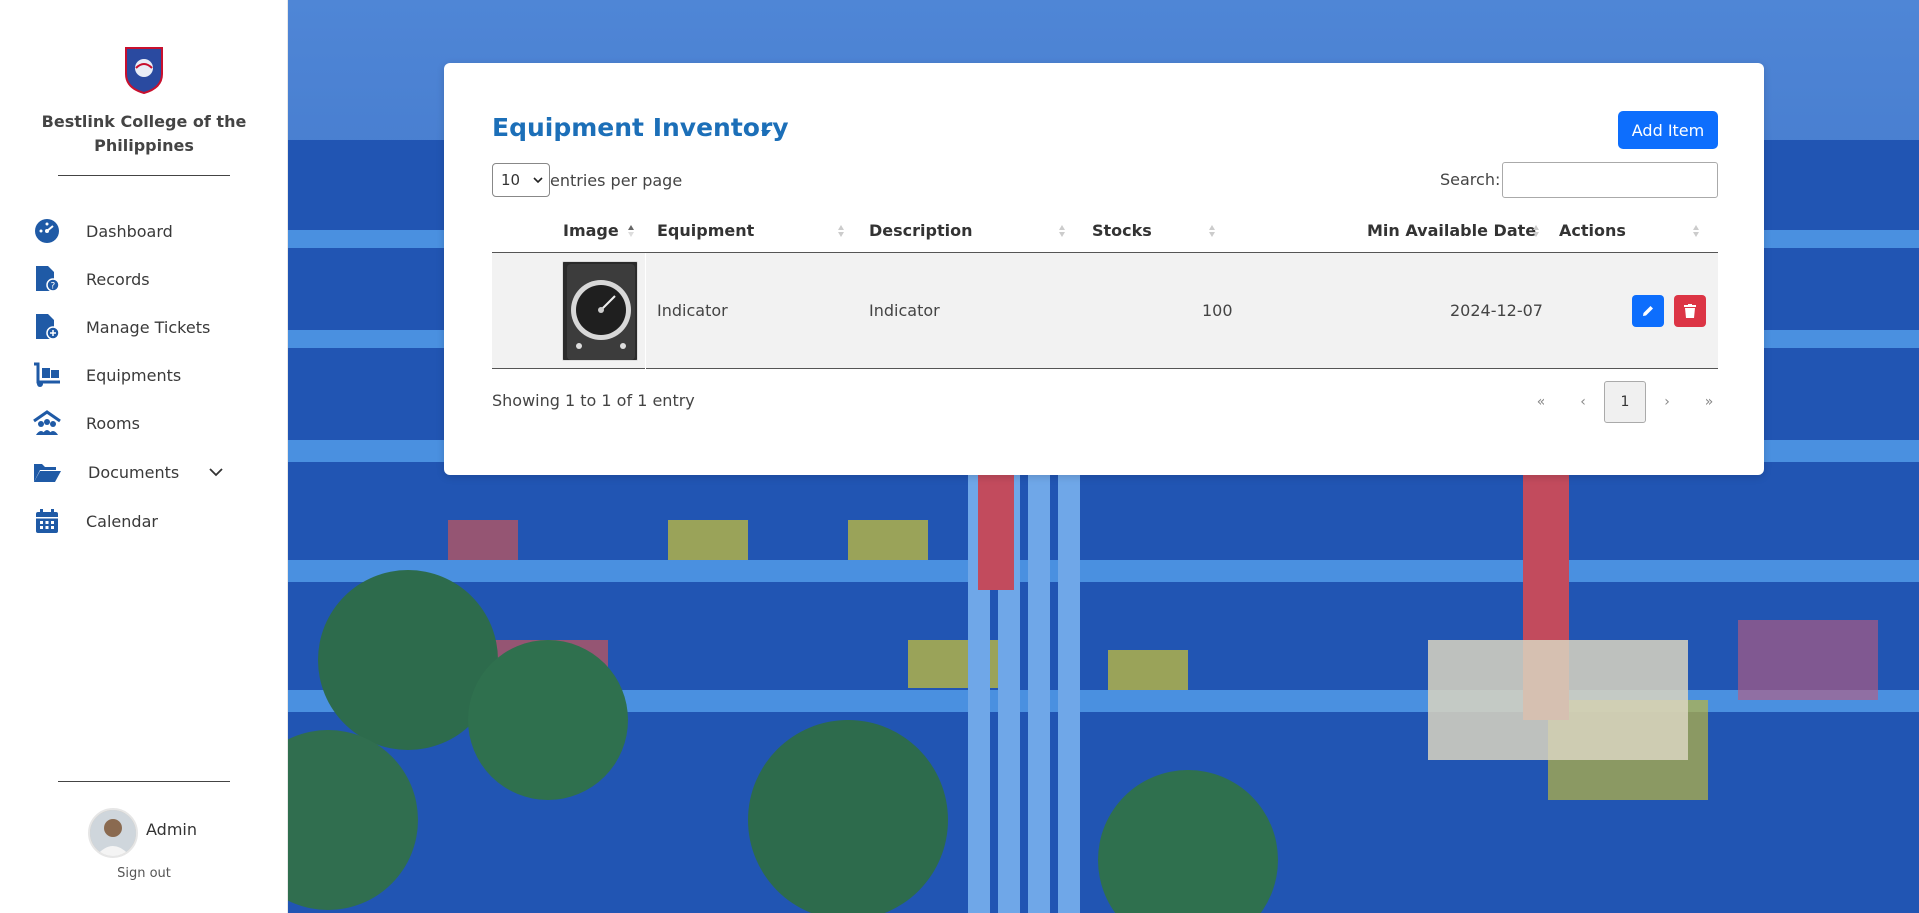  What do you see at coordinates (1541, 402) in the screenshot?
I see `page-first: «` at bounding box center [1541, 402].